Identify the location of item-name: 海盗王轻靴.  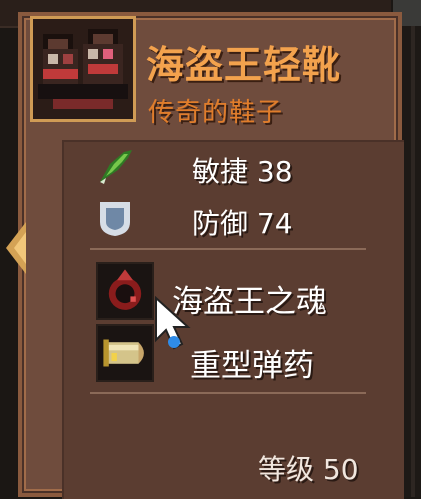
(244, 65).